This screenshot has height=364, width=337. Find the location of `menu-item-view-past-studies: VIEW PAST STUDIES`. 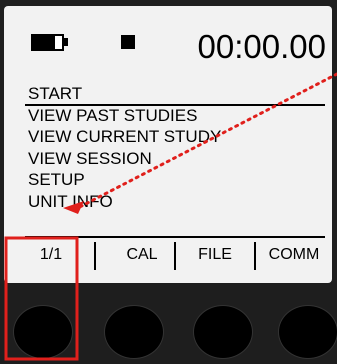

menu-item-view-past-studies: VIEW PAST STUDIES is located at coordinates (124, 116).